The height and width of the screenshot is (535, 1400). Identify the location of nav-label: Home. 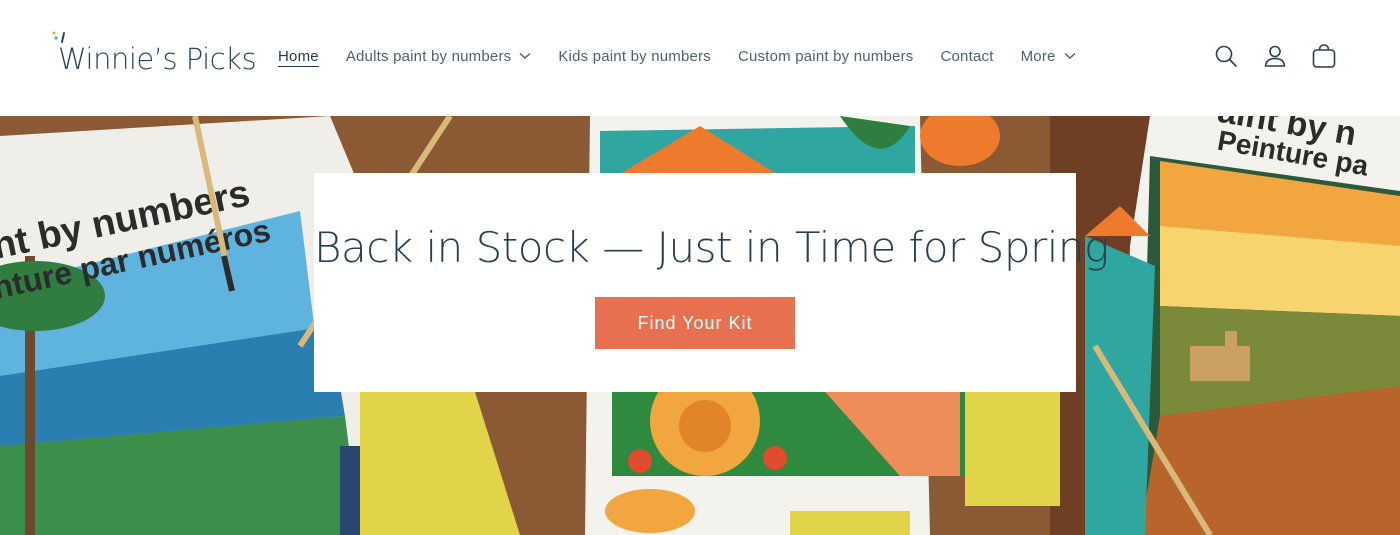
(298, 56).